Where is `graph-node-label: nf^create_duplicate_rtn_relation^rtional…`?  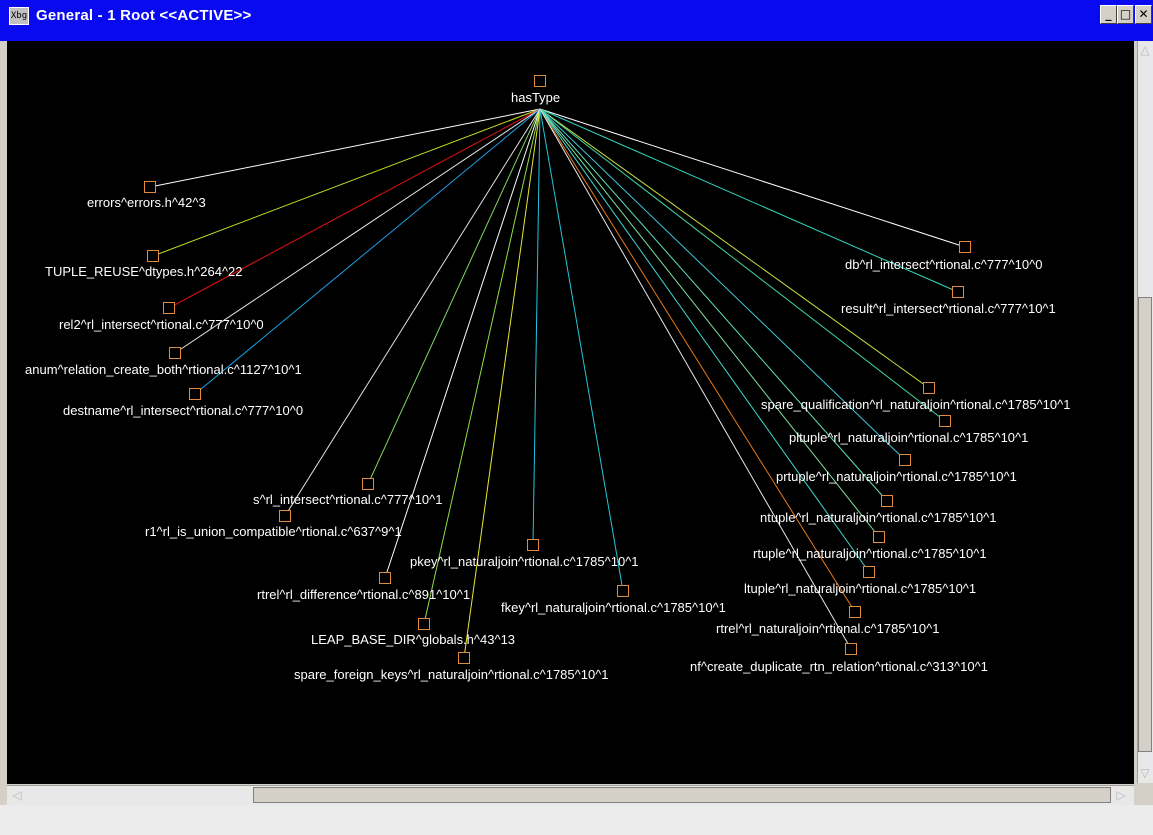
graph-node-label: nf^create_duplicate_rtn_relation^rtional… is located at coordinates (839, 667).